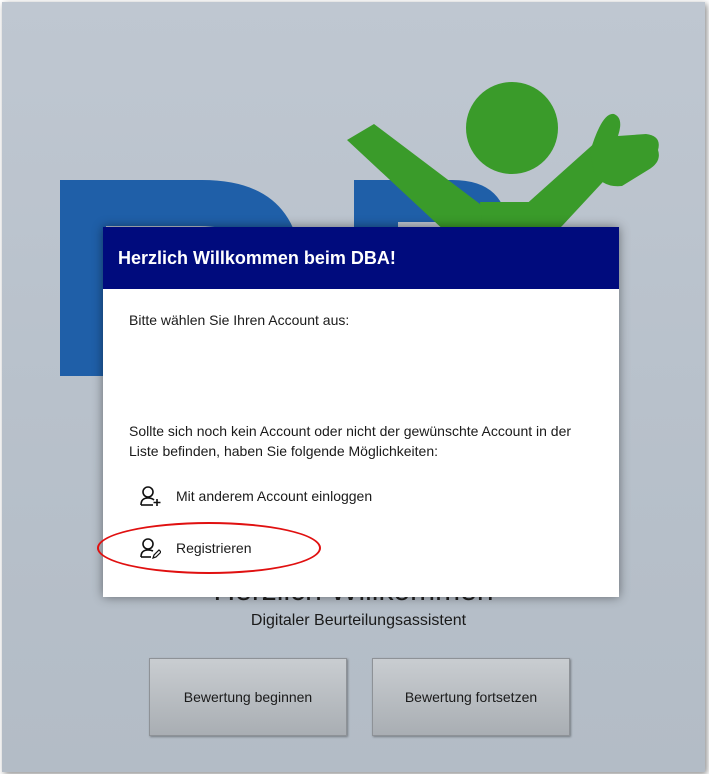 The height and width of the screenshot is (774, 709). I want to click on register-option: Registrieren, so click(195, 548).